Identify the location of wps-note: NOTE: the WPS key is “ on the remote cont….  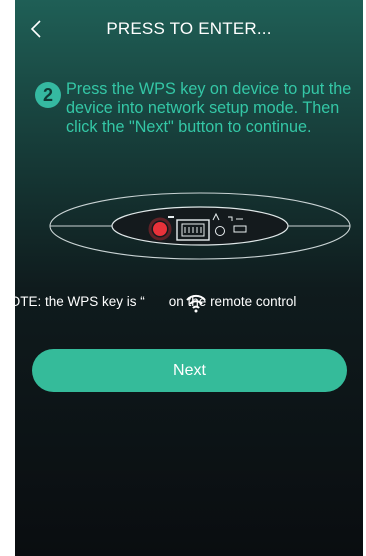
(183, 301).